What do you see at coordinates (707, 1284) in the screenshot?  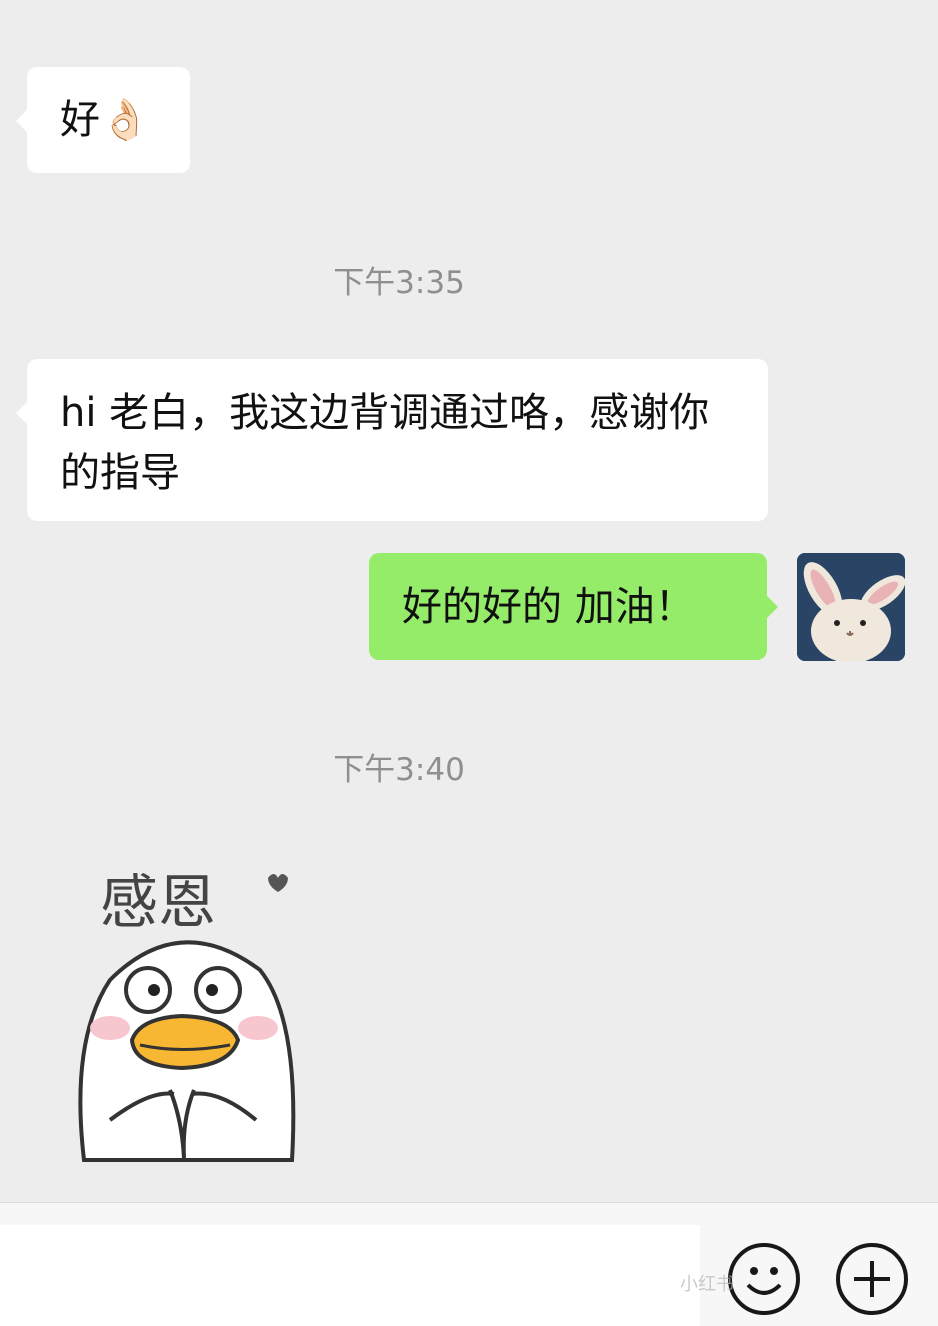 I see `watermark: 小红书` at bounding box center [707, 1284].